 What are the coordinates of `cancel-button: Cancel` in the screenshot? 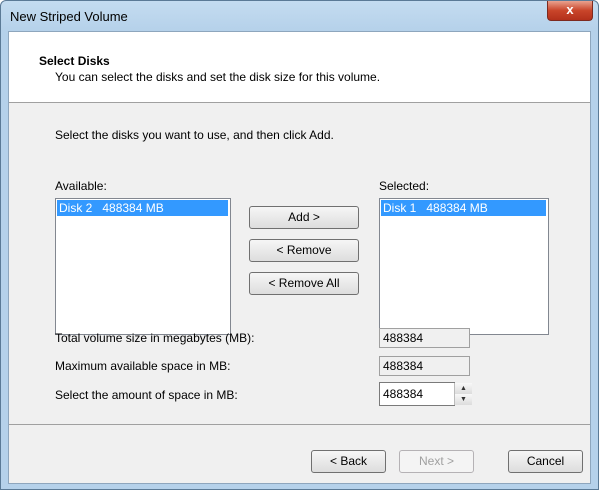 It's located at (545, 461).